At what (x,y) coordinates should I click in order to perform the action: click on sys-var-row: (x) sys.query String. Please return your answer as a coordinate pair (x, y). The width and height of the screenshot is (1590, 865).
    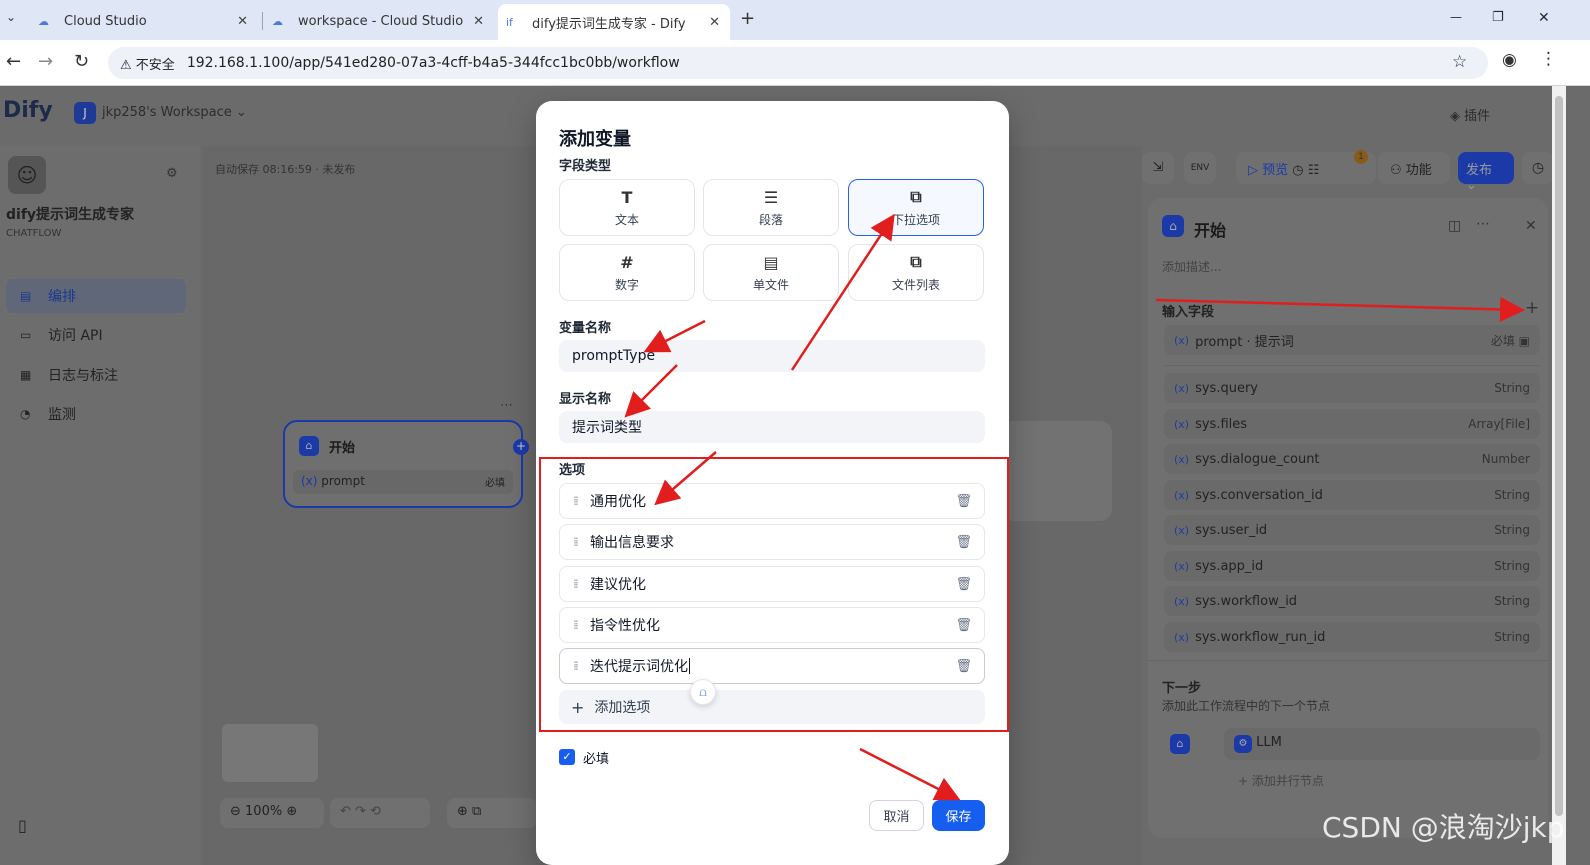
    Looking at the image, I should click on (1352, 388).